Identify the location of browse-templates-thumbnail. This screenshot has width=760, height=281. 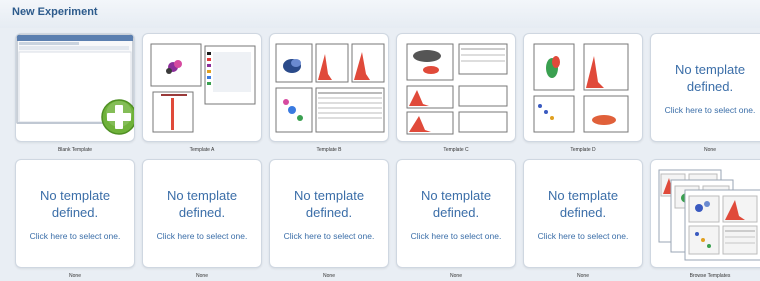
(709, 215).